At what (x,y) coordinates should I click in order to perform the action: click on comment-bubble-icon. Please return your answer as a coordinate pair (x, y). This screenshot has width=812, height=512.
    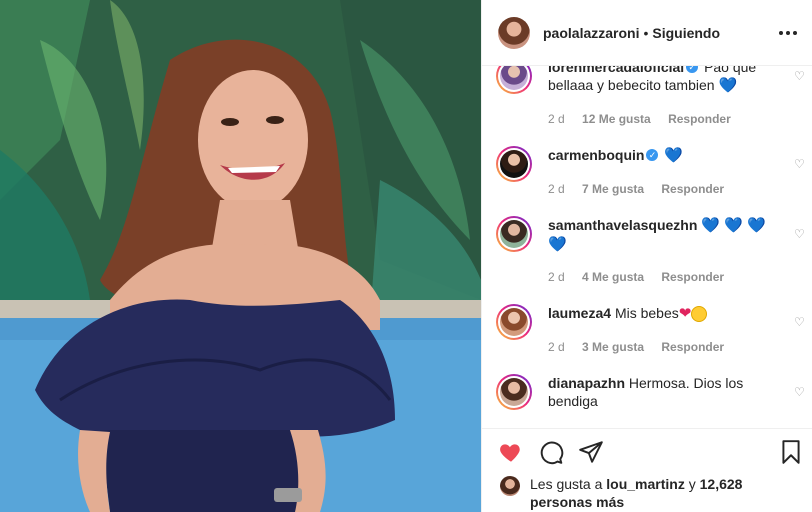
    Looking at the image, I should click on (551, 452).